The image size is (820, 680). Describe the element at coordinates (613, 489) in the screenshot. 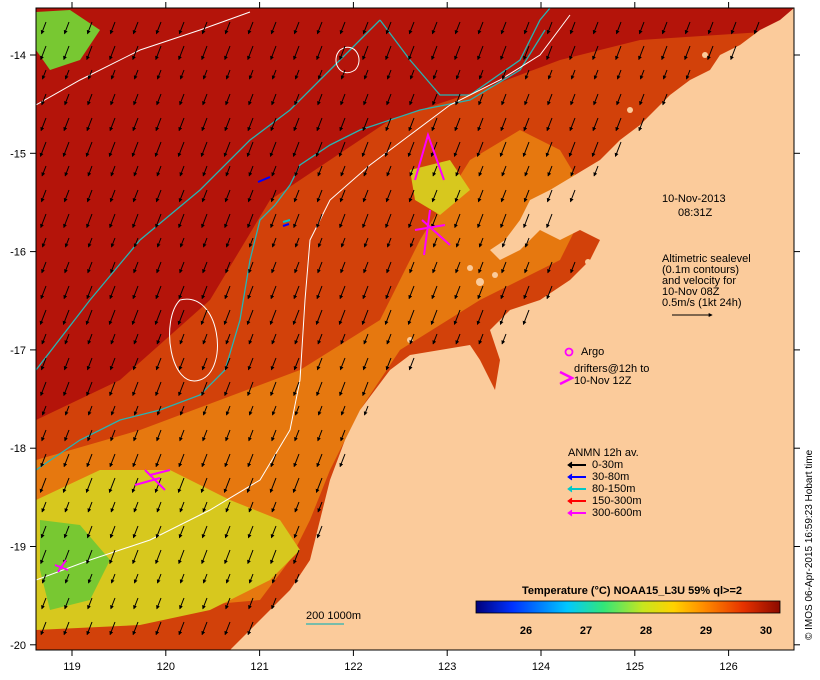

I see `anmn-legend-label: 80-150m` at that location.